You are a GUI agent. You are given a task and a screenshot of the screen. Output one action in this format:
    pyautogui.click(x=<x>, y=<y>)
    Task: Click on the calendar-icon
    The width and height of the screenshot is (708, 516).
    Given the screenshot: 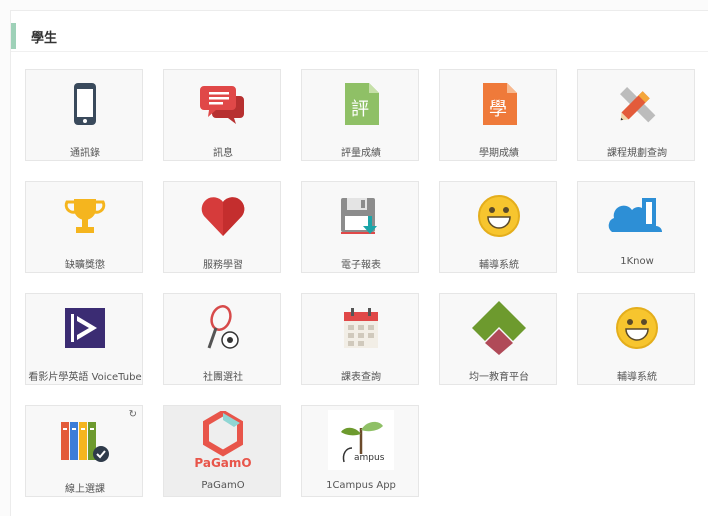 What is the action you would take?
    pyautogui.click(x=361, y=328)
    